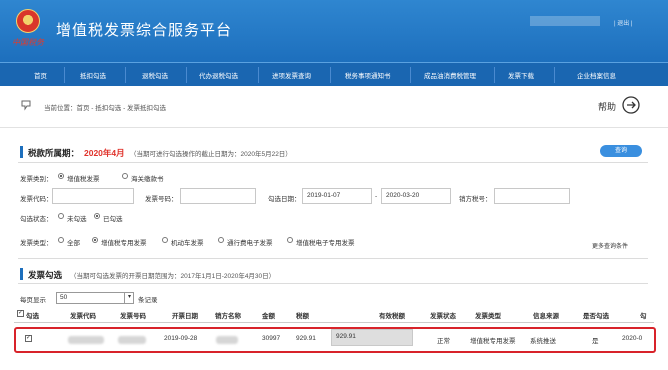  What do you see at coordinates (610, 245) in the screenshot?
I see `more-conditions-link: 更多查询条件` at bounding box center [610, 245].